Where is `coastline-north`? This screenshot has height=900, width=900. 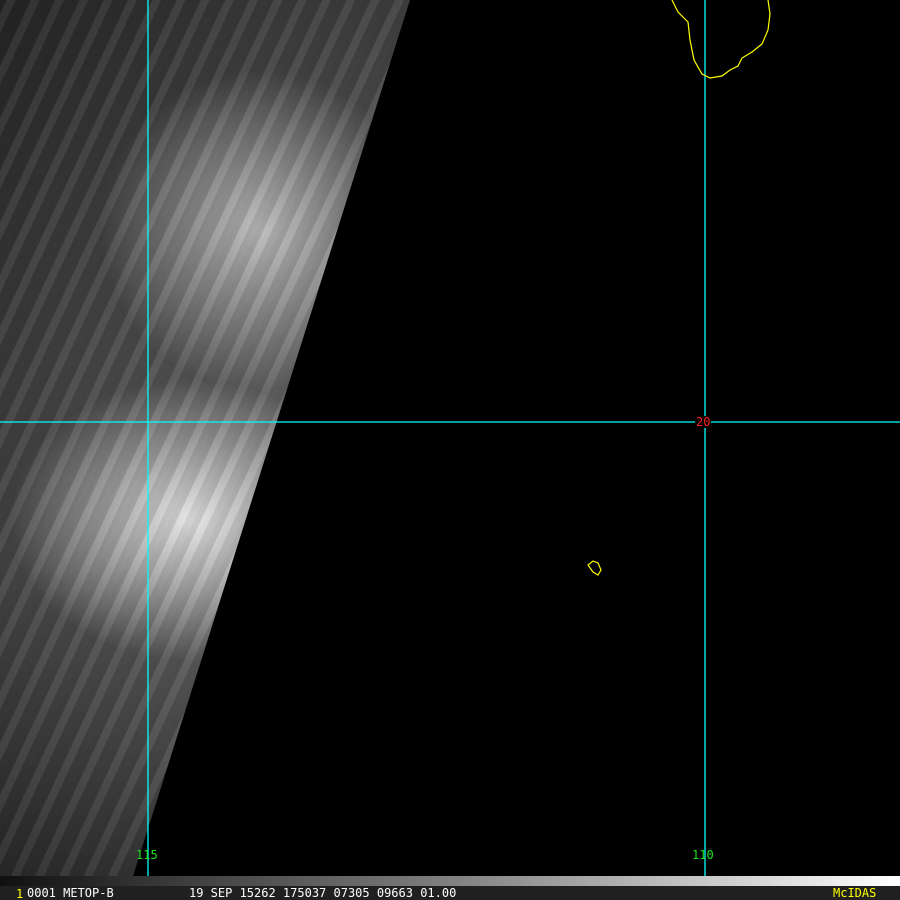
coastline-north is located at coordinates (721, 39).